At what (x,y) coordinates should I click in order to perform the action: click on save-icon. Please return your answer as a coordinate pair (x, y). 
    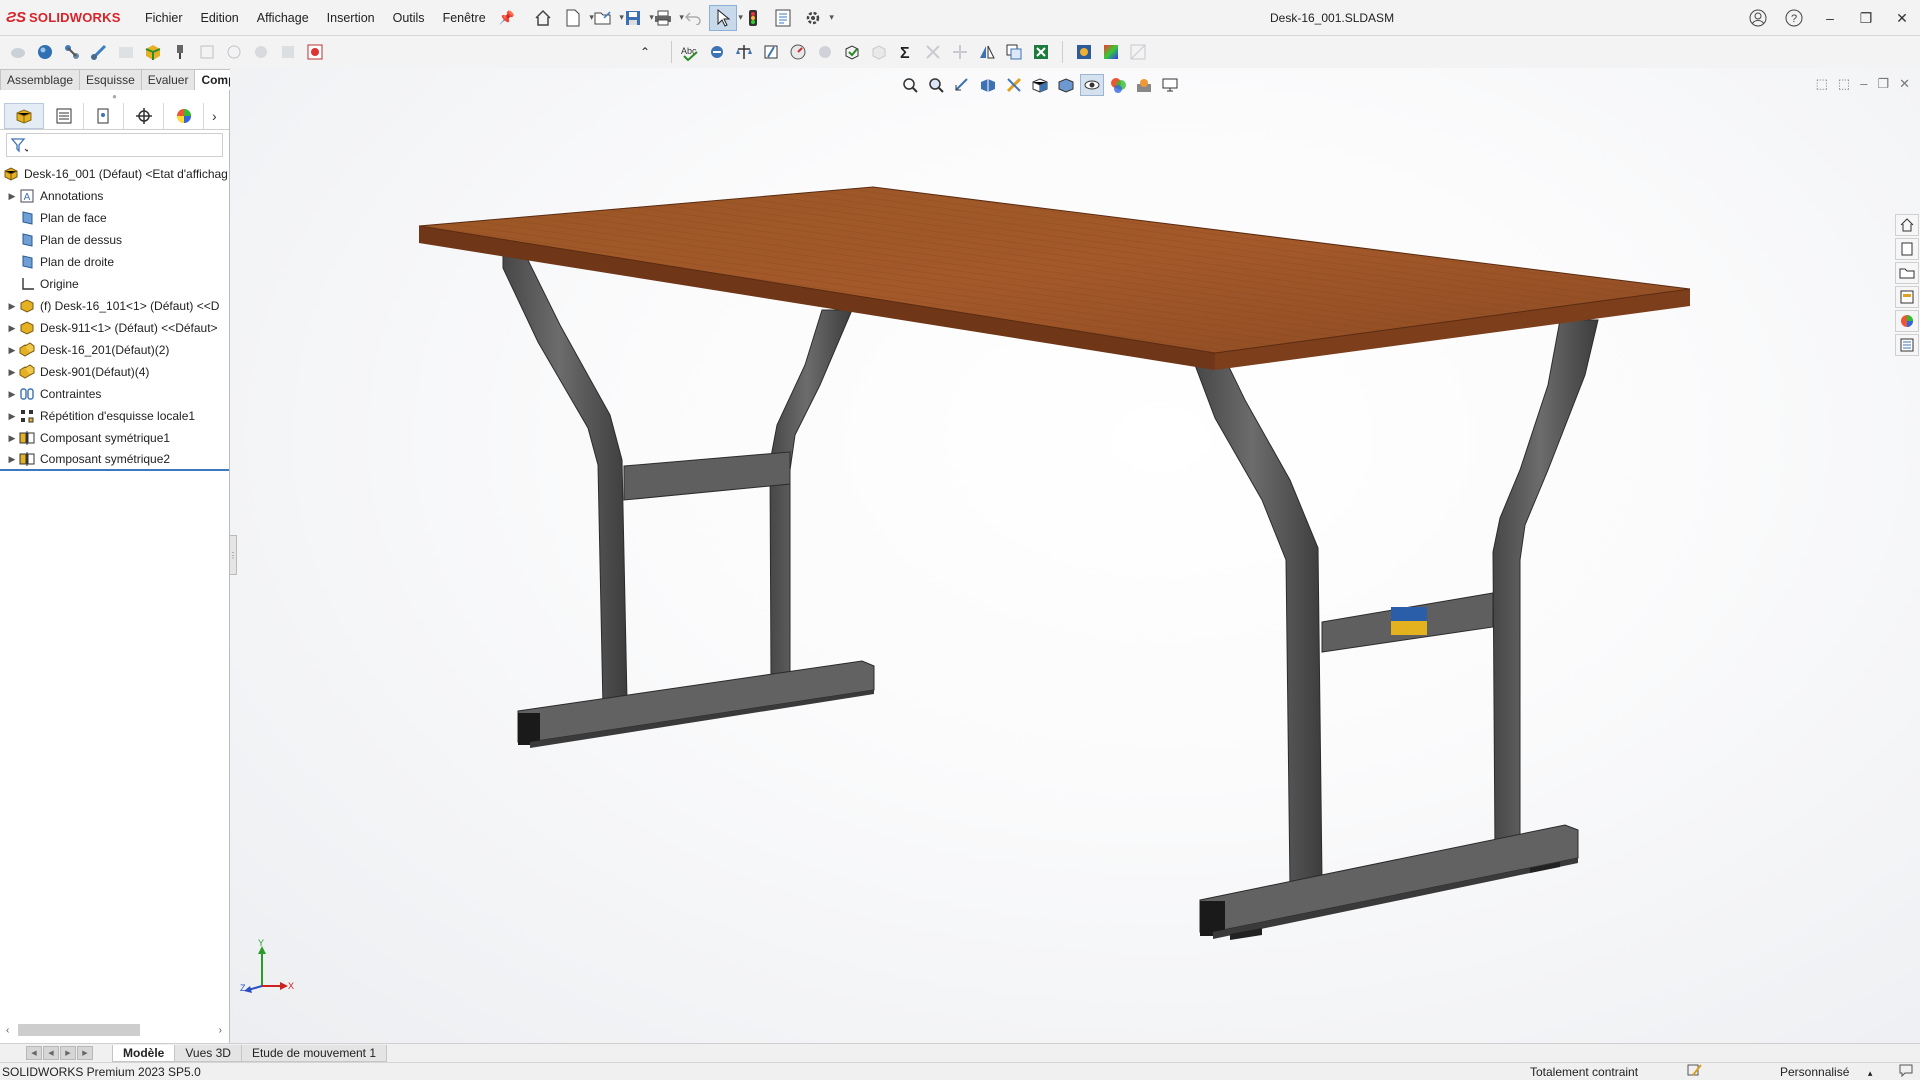
    Looking at the image, I should click on (636, 18).